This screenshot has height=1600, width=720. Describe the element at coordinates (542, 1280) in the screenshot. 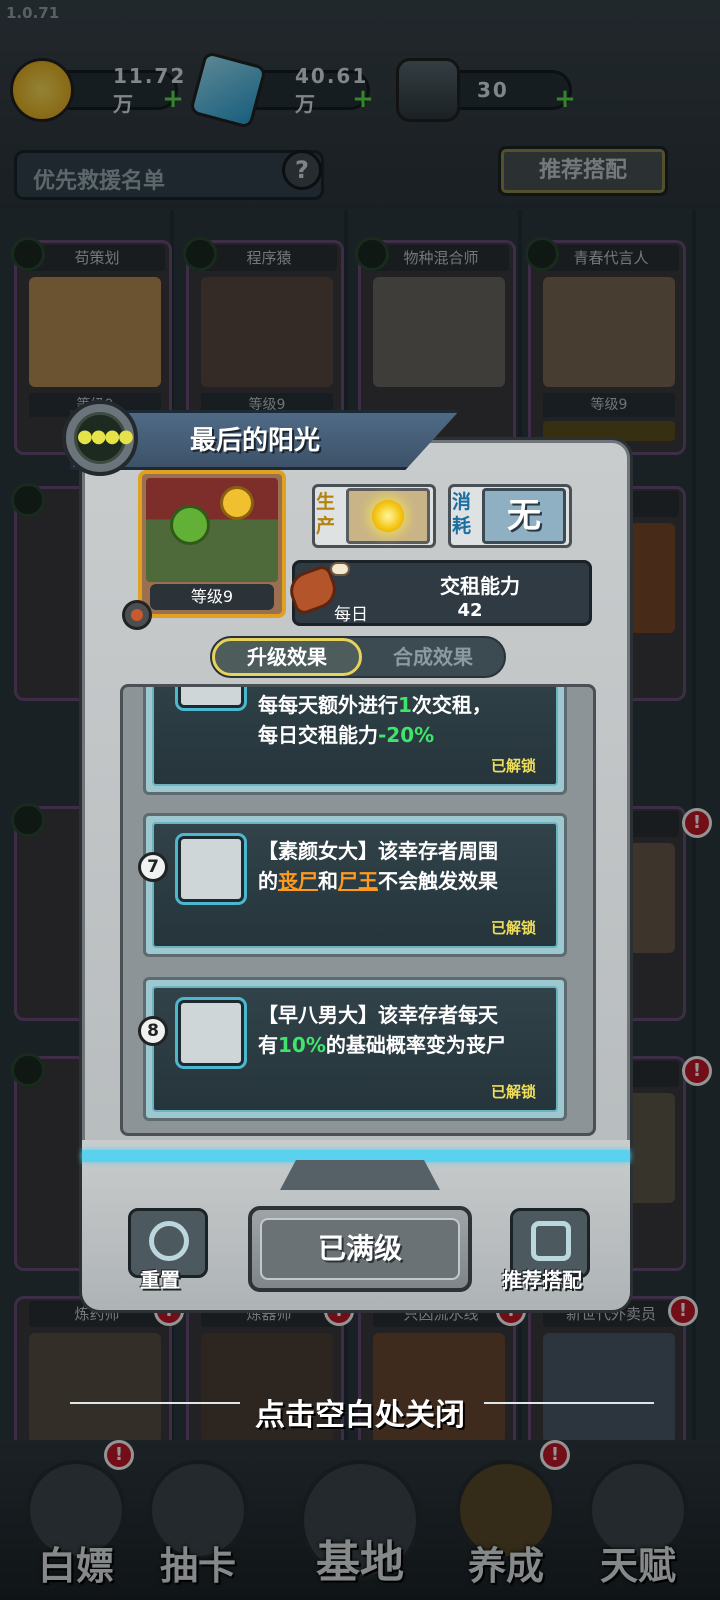

I see `recommend-label: 推荐搭配` at that location.